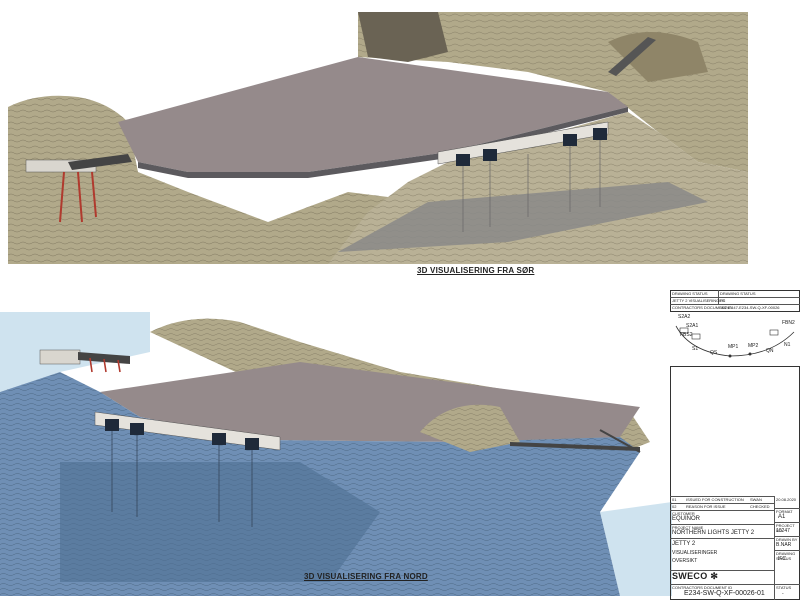 The width and height of the screenshot is (800, 601). What do you see at coordinates (788, 323) in the screenshot?
I see `keyplan-label-fbn2: FBN2` at bounding box center [788, 323].